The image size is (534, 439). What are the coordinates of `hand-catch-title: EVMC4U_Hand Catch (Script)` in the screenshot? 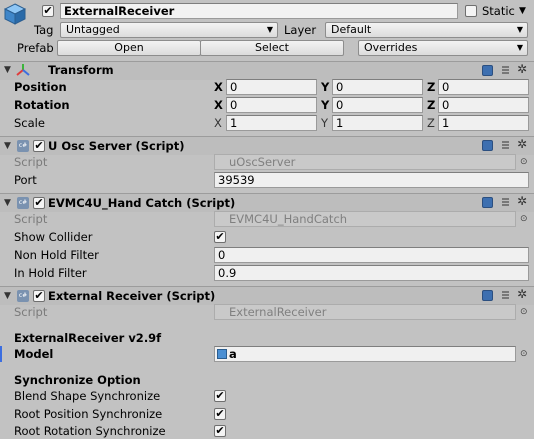 It's located at (142, 203).